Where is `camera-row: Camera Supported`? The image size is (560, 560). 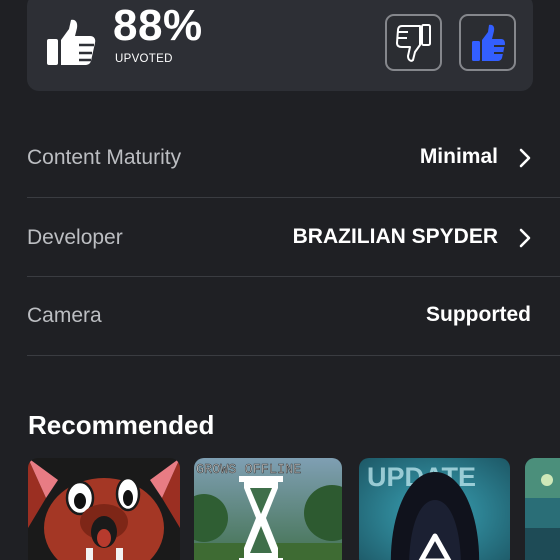
camera-row: Camera Supported is located at coordinates (293, 317).